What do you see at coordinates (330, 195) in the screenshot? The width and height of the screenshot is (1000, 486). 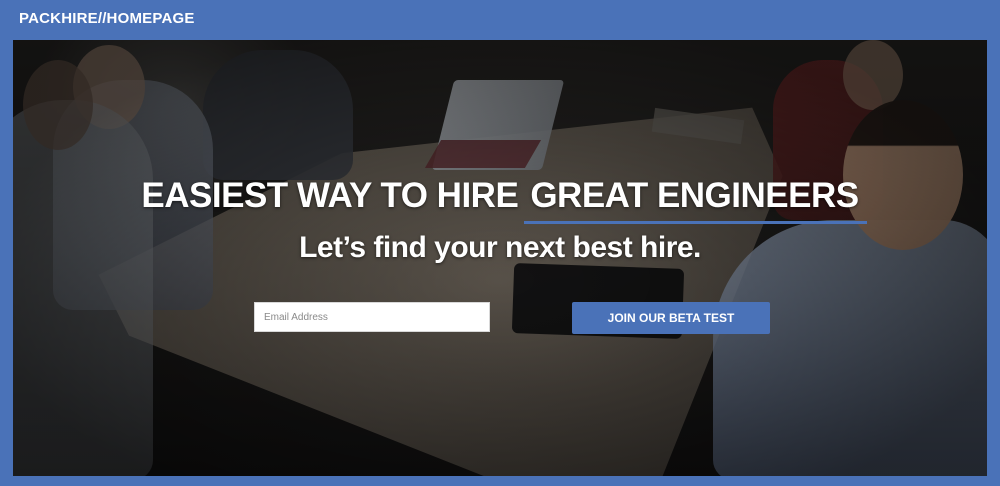 I see `headline-lead: EASIEST WAY TO HIRE` at bounding box center [330, 195].